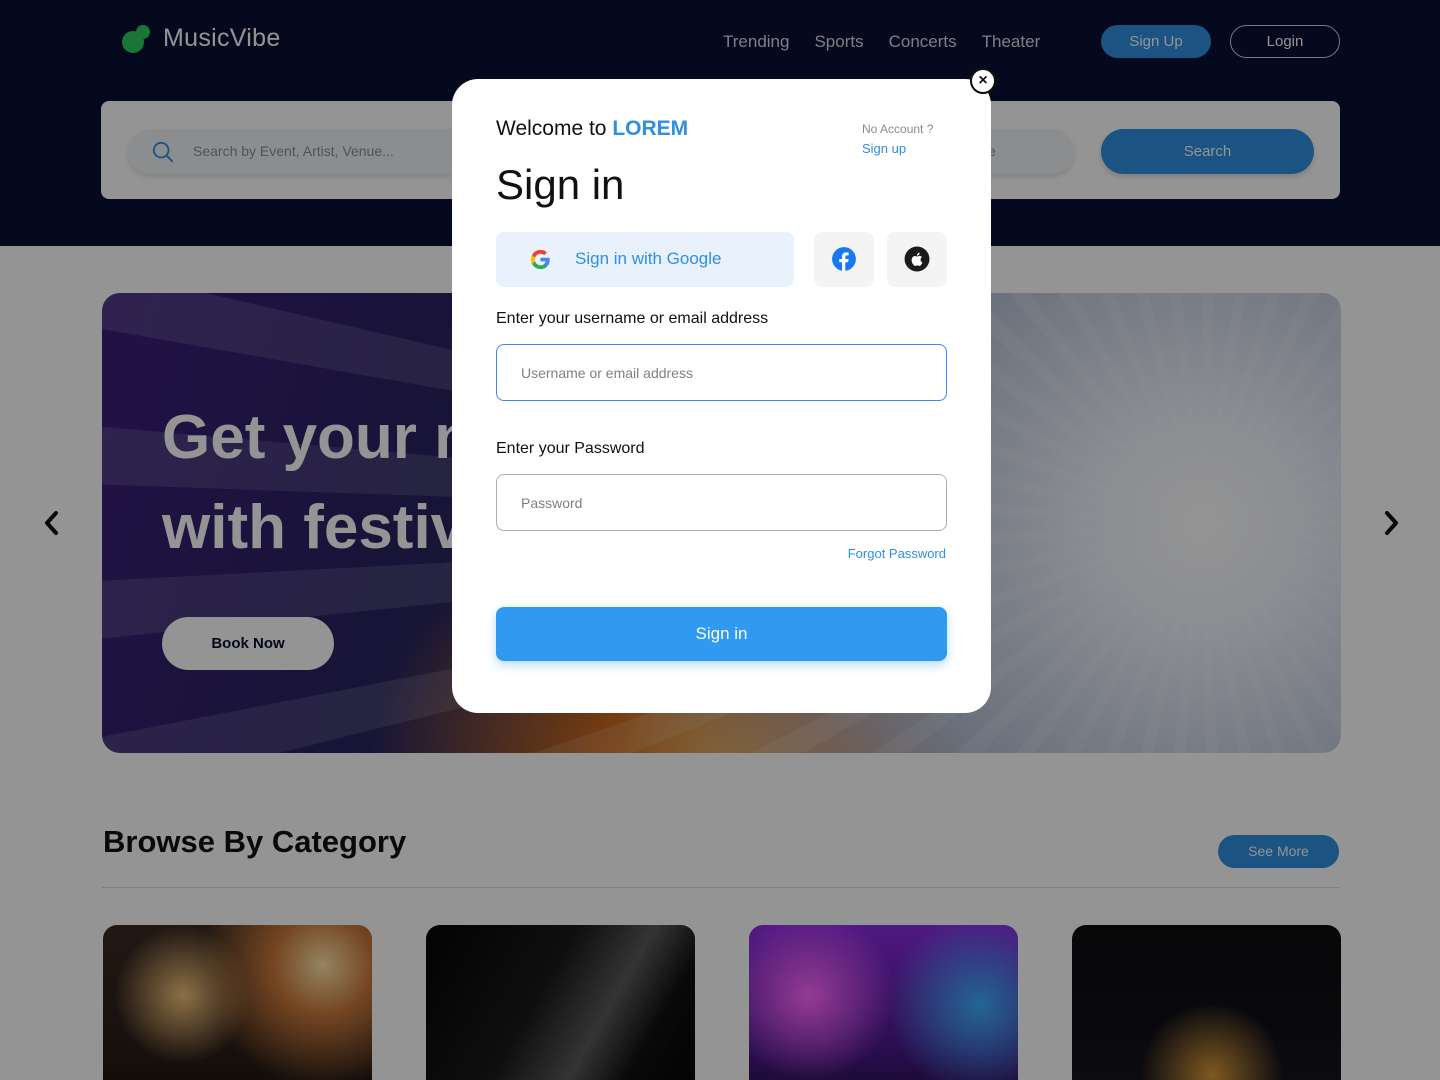 This screenshot has width=1440, height=1080. I want to click on modal-title: Sign in, so click(560, 184).